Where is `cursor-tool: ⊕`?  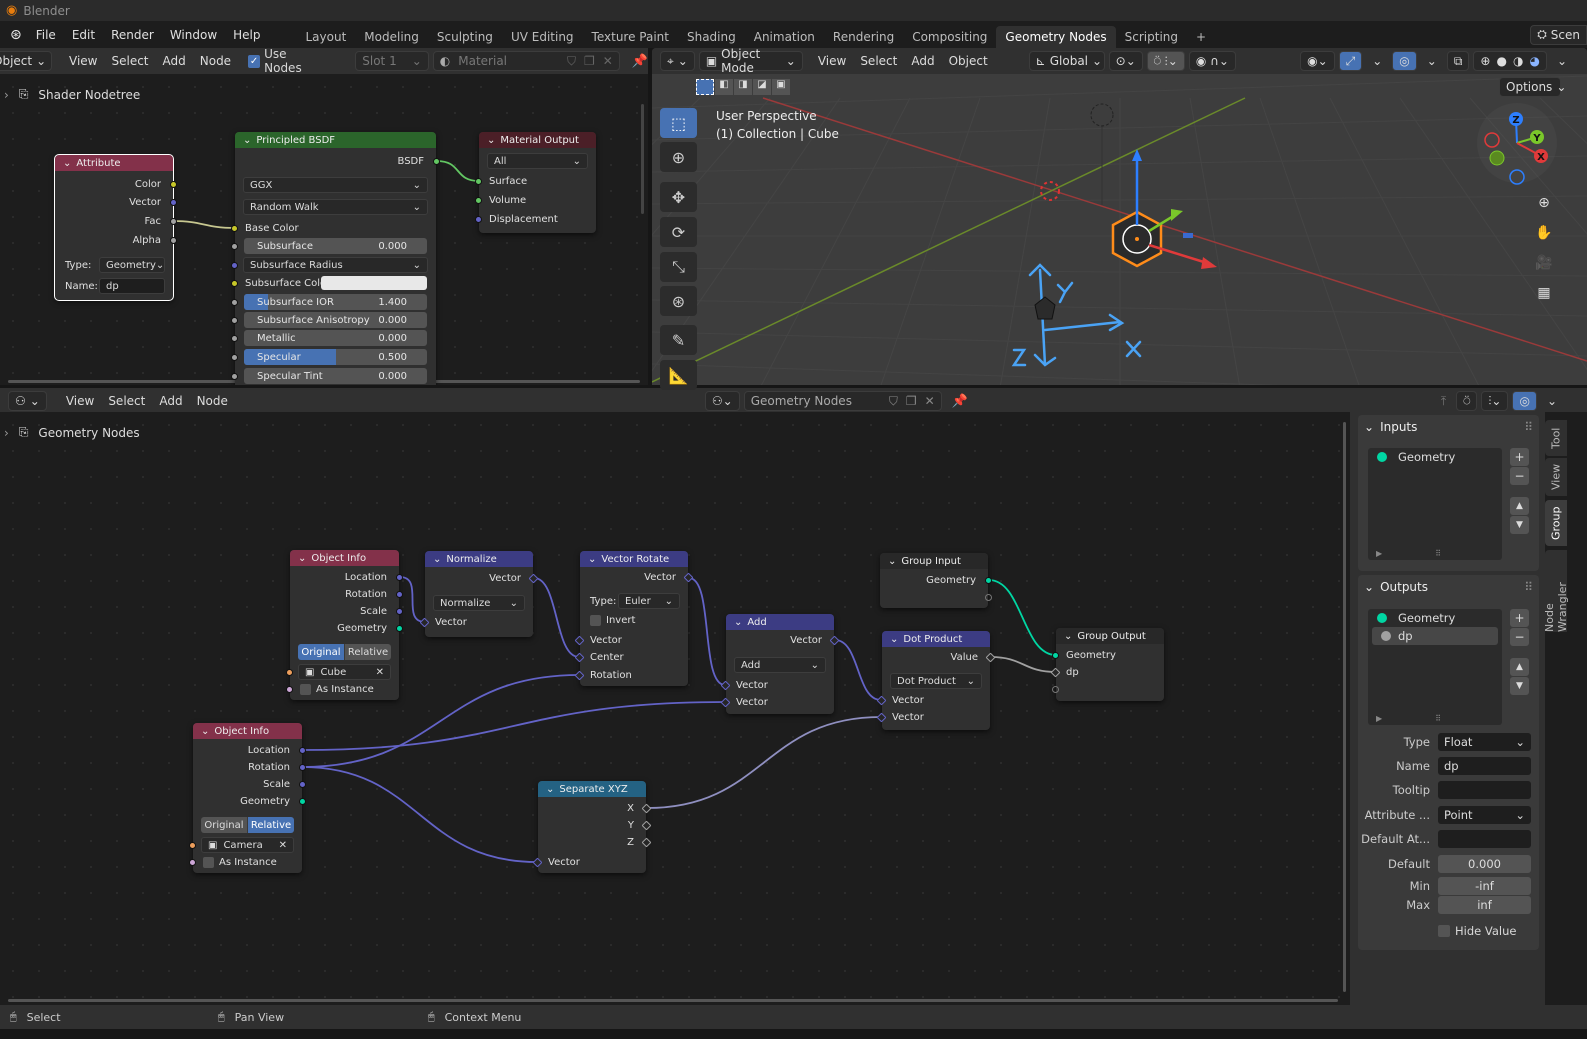
cursor-tool: ⊕ is located at coordinates (678, 157).